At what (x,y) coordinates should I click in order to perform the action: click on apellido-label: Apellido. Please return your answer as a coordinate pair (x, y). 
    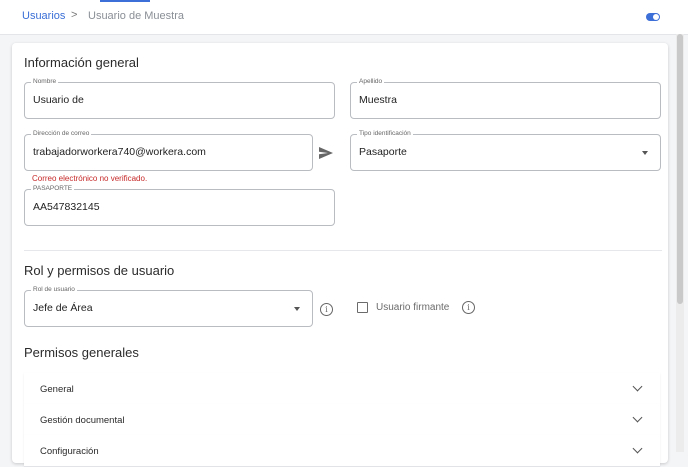
    Looking at the image, I should click on (371, 81).